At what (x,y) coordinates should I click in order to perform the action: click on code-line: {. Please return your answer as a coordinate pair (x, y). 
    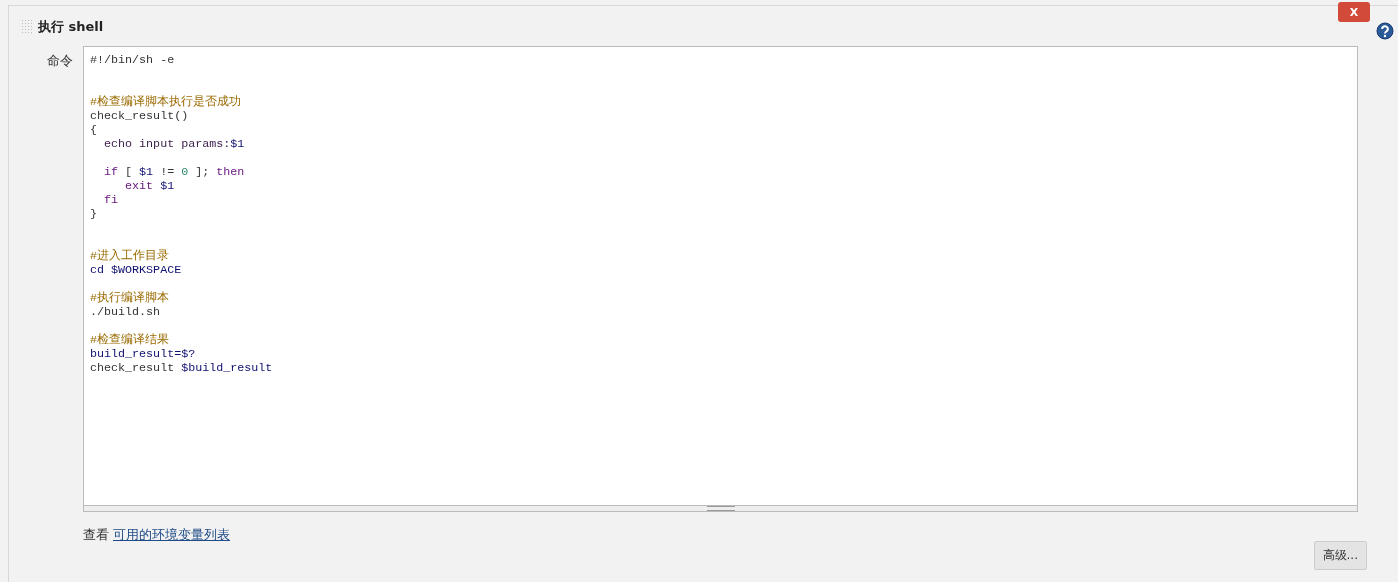
    Looking at the image, I should click on (93, 130).